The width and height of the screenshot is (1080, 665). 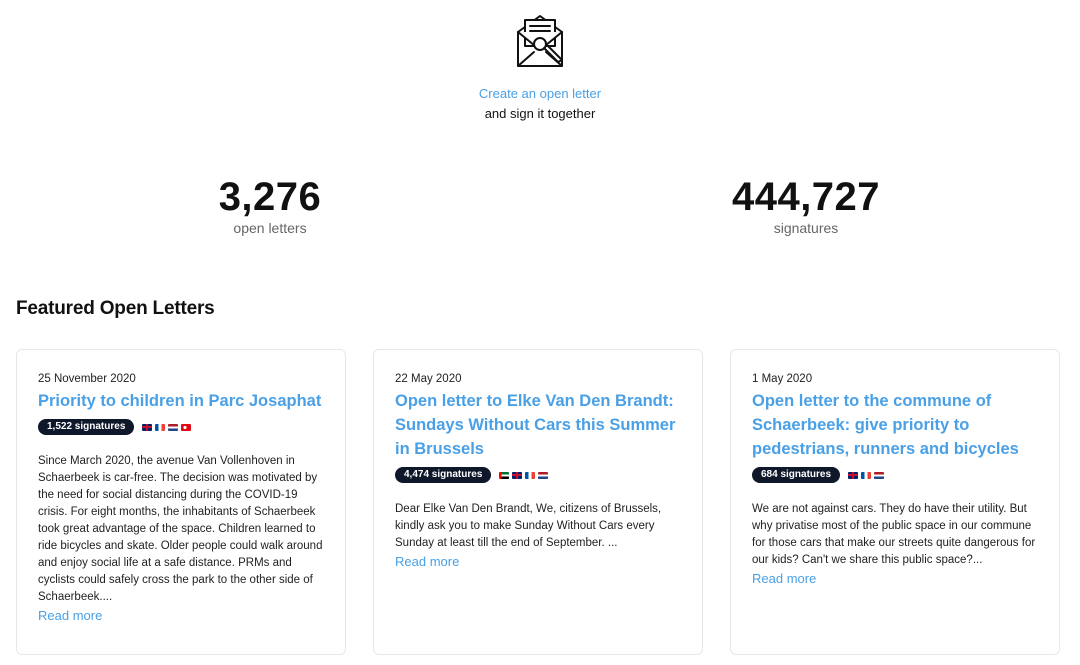 I want to click on stat-signatures-label: signatures, so click(x=806, y=228).